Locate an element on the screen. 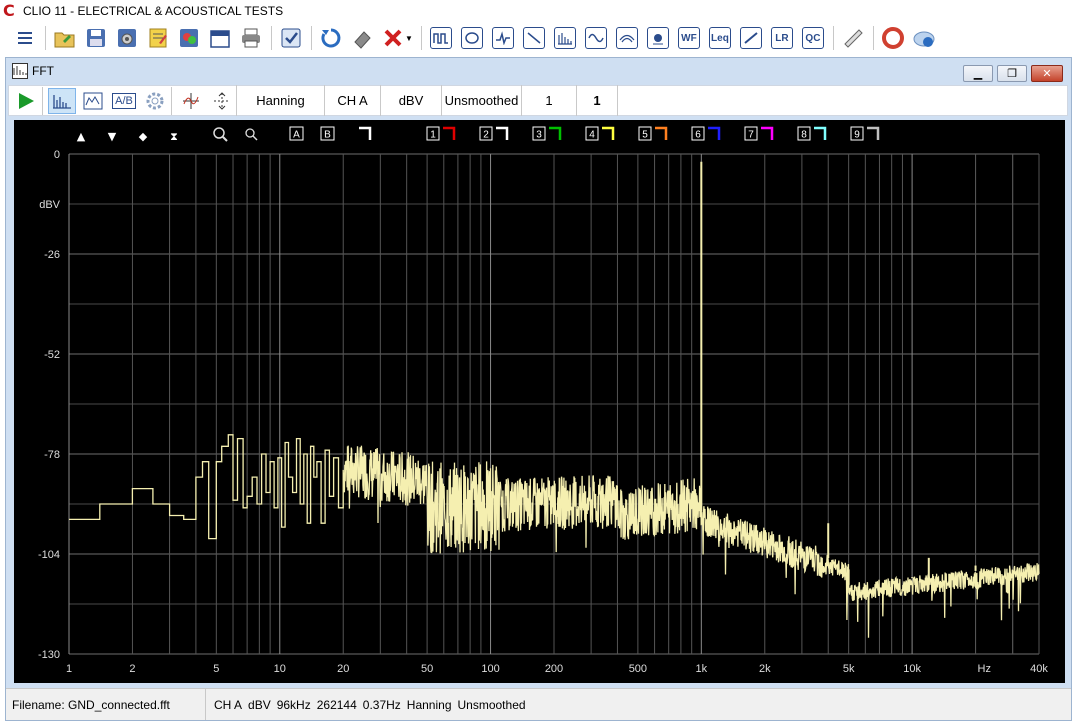 This screenshot has width=1077, height=726. zoom-out-icon is located at coordinates (251, 134).